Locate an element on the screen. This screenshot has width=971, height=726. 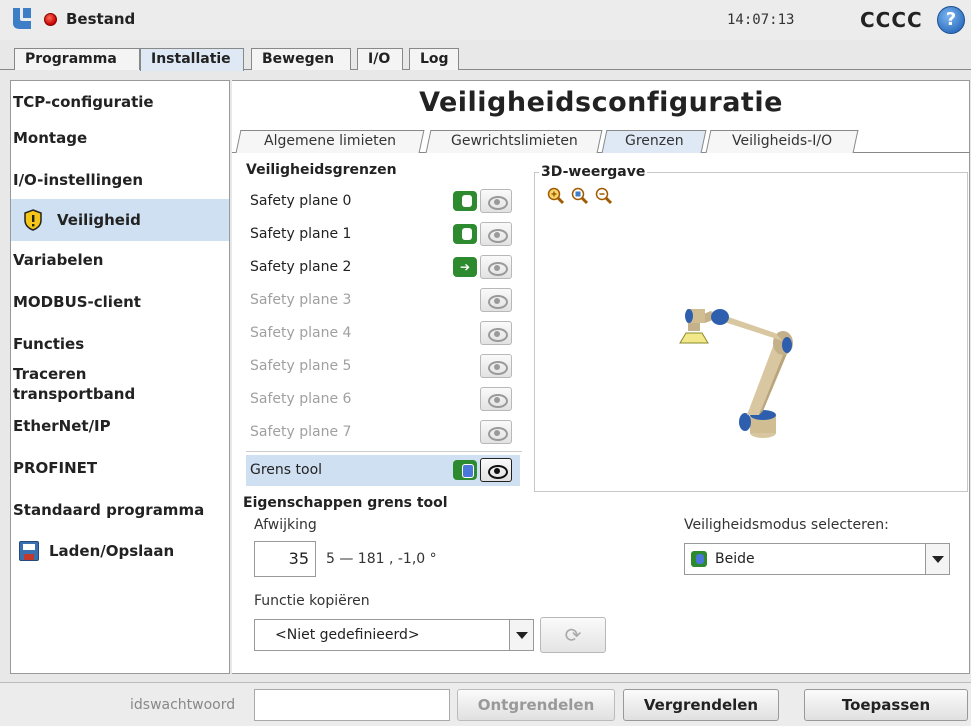
safety-plane-label: Safety plane 7 is located at coordinates (301, 432).